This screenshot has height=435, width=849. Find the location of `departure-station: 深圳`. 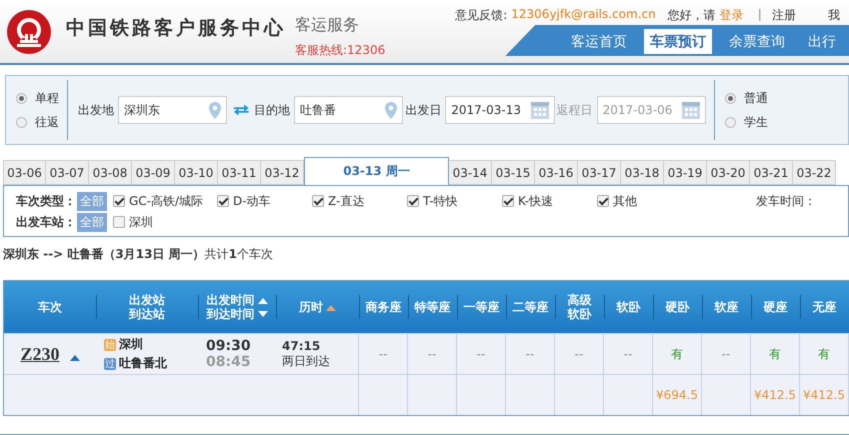

departure-station: 深圳 is located at coordinates (131, 344).